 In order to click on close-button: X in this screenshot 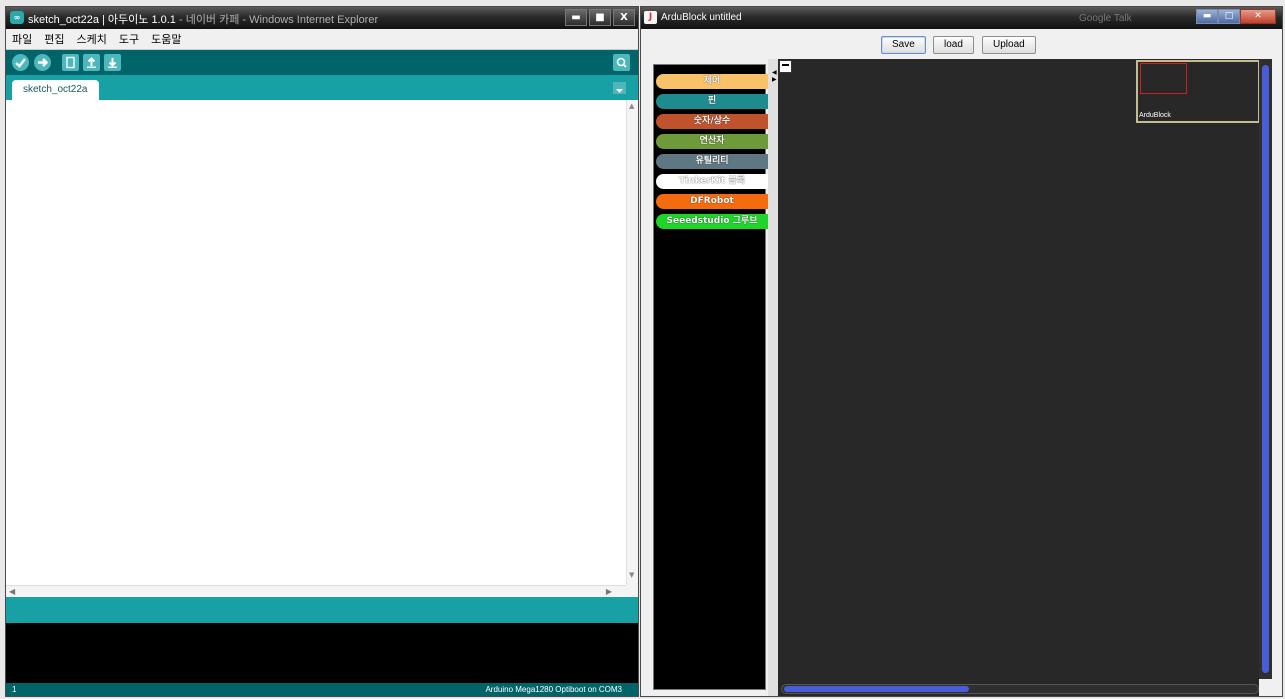, I will do `click(624, 17)`.